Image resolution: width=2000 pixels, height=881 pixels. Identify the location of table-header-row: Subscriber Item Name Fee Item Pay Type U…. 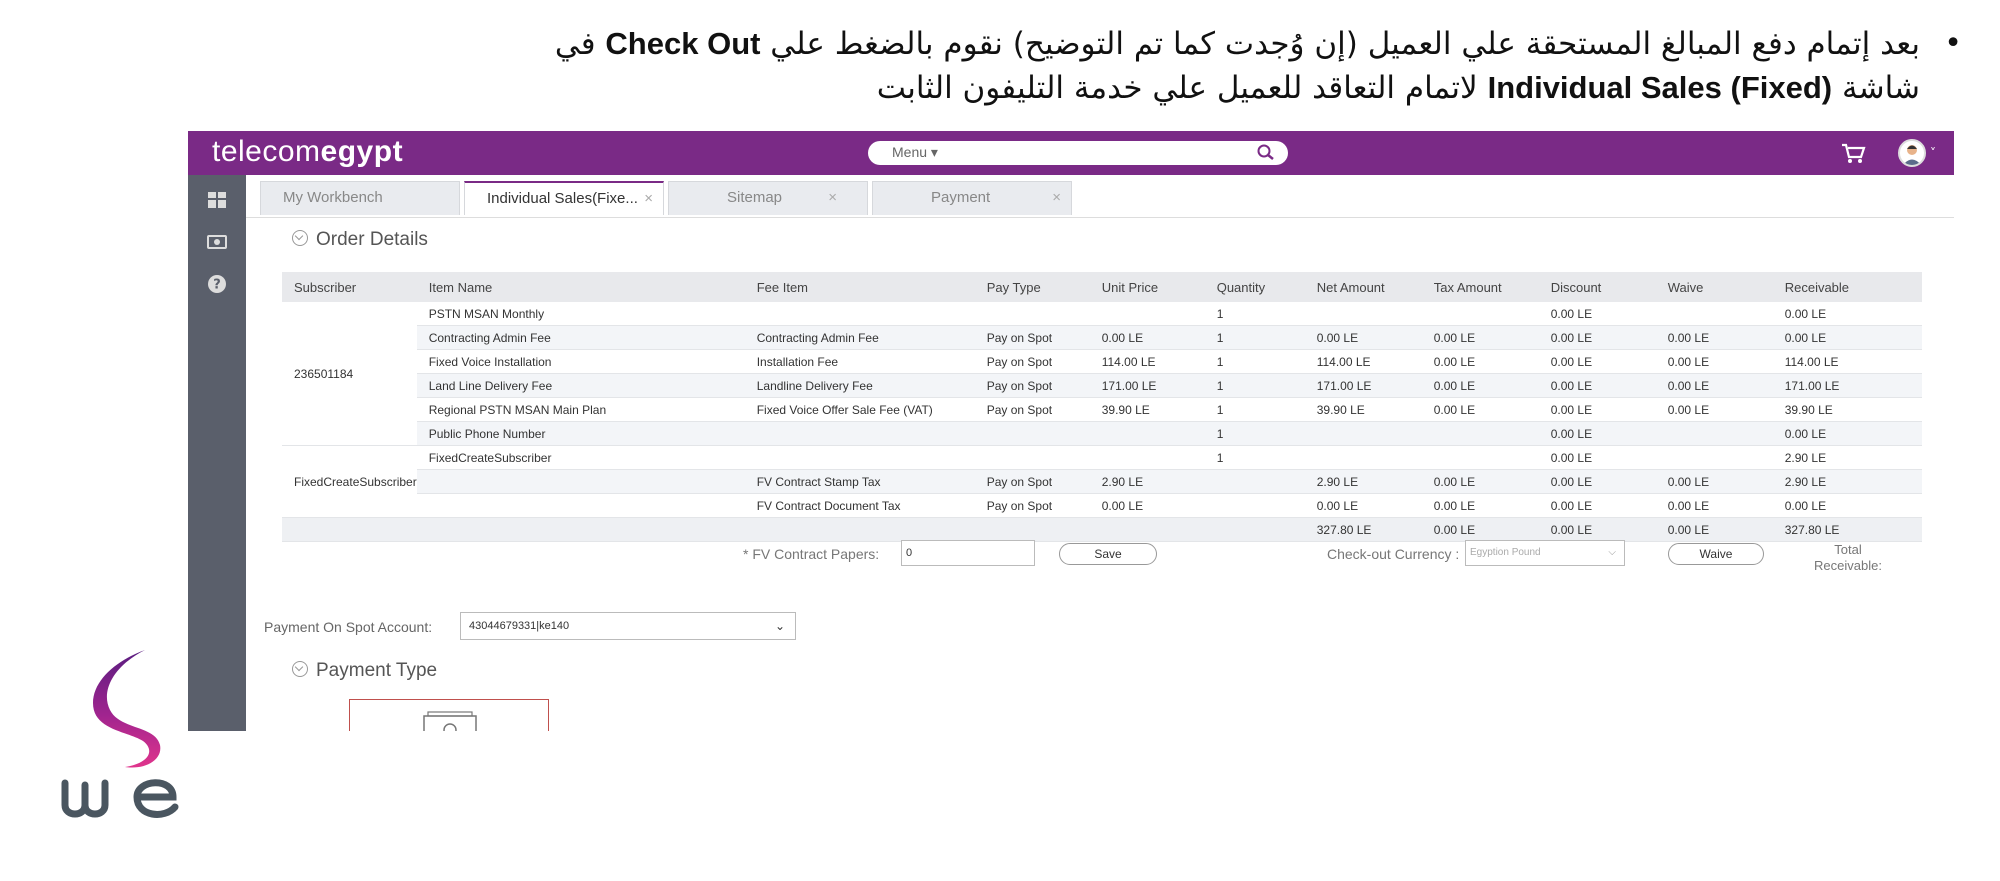
(1102, 287).